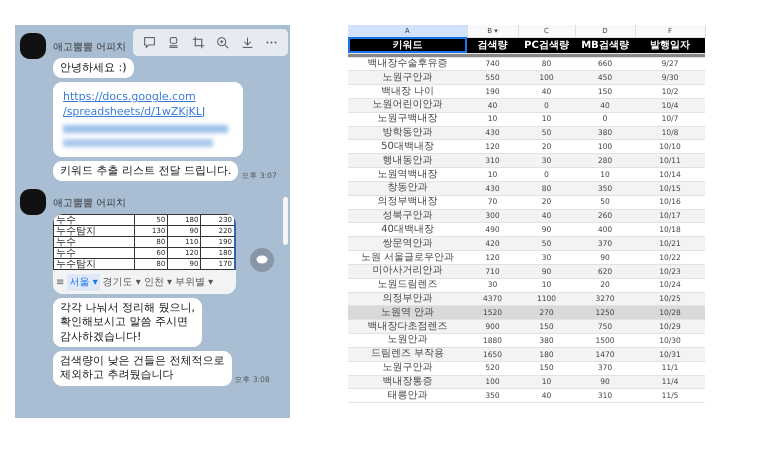  I want to click on message-bubble: 안녕하세요 :), so click(93, 68).